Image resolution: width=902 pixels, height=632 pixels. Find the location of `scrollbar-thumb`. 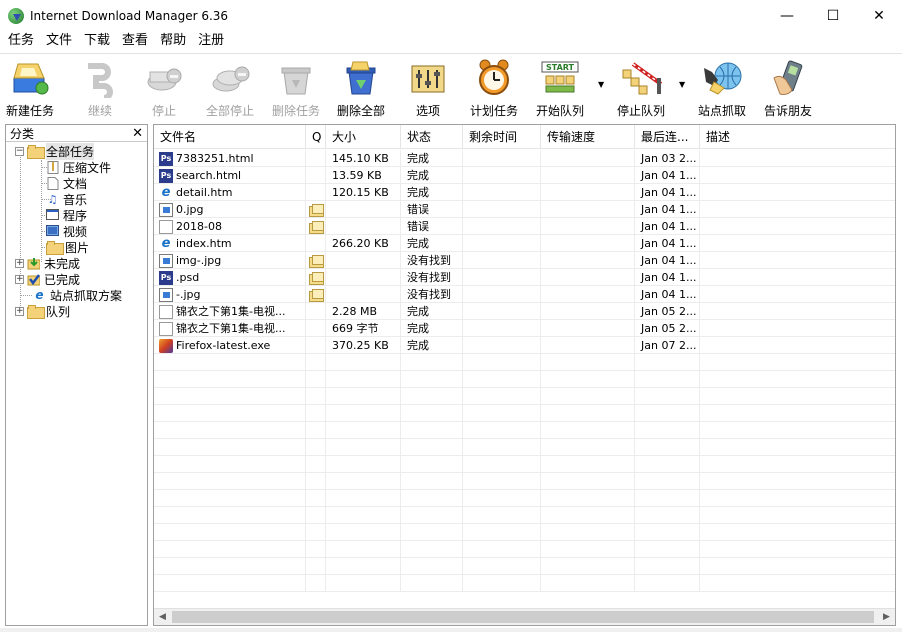

scrollbar-thumb is located at coordinates (523, 617).